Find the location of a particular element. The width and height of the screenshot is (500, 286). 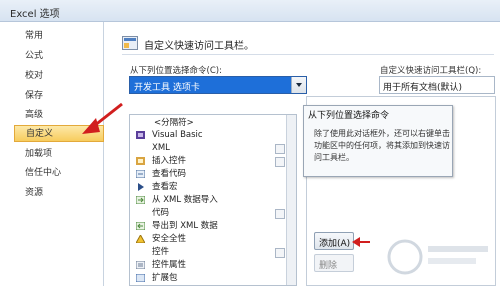

list-item: Visual Basic is located at coordinates (208, 135).